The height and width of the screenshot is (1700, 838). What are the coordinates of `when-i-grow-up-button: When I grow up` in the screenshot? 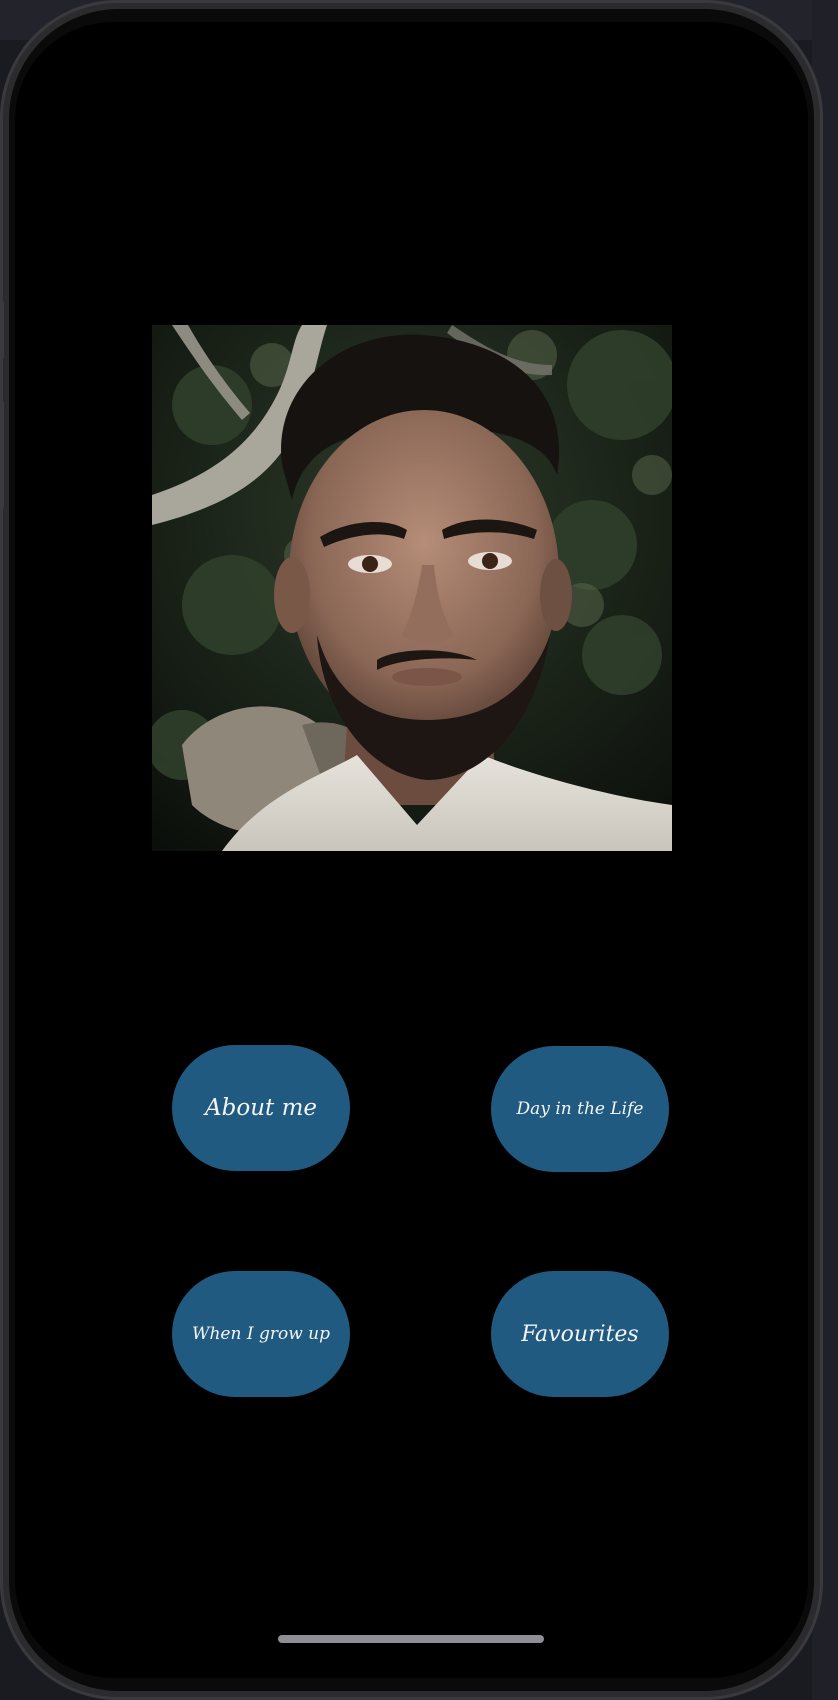 It's located at (261, 1334).